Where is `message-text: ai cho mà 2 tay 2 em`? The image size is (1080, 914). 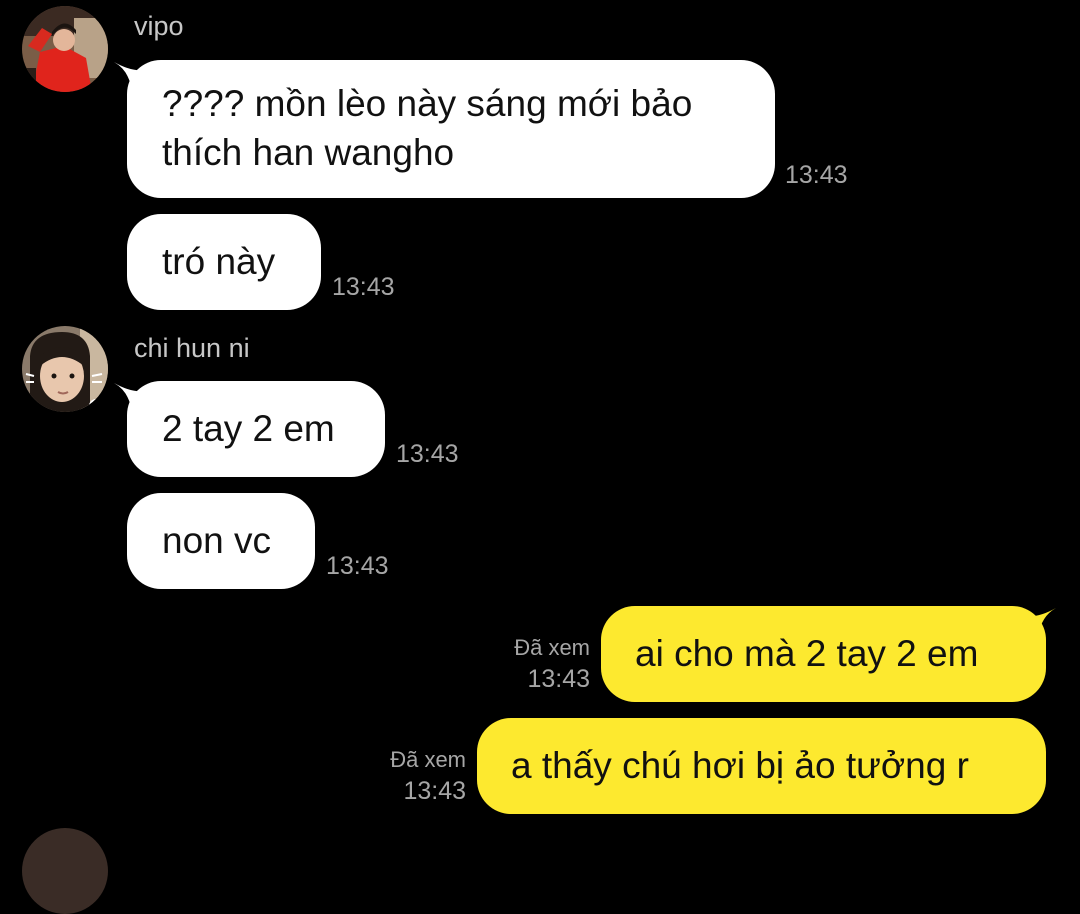
message-text: ai cho mà 2 tay 2 em is located at coordinates (807, 653).